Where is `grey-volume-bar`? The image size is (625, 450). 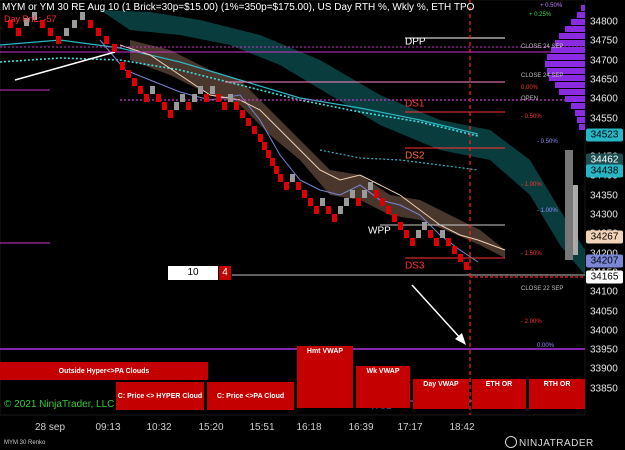
grey-volume-bar is located at coordinates (569, 205).